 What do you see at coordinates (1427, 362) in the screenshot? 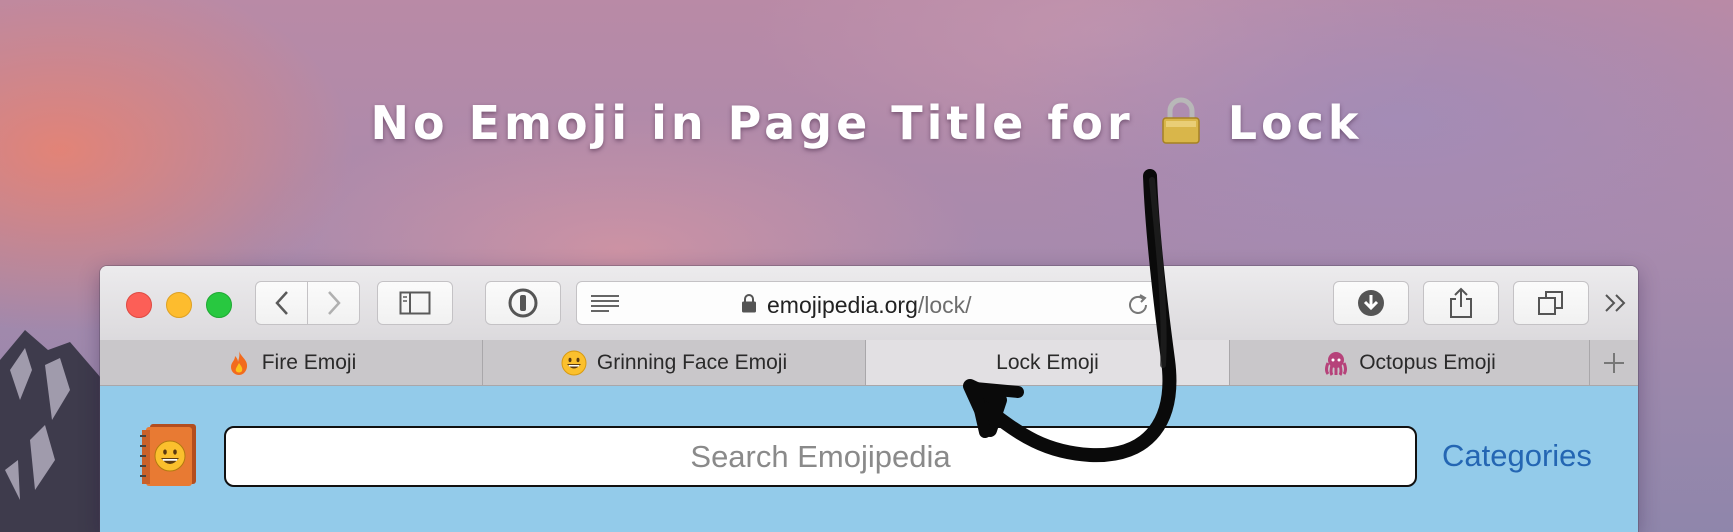
I see `tab-label: Octopus Emoji` at bounding box center [1427, 362].